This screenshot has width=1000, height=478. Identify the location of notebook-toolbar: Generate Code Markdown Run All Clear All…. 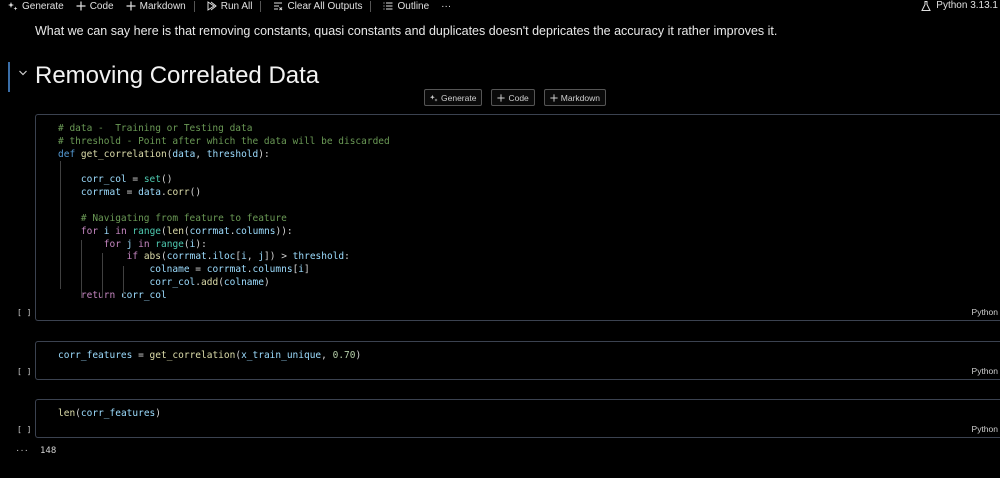
(500, 6).